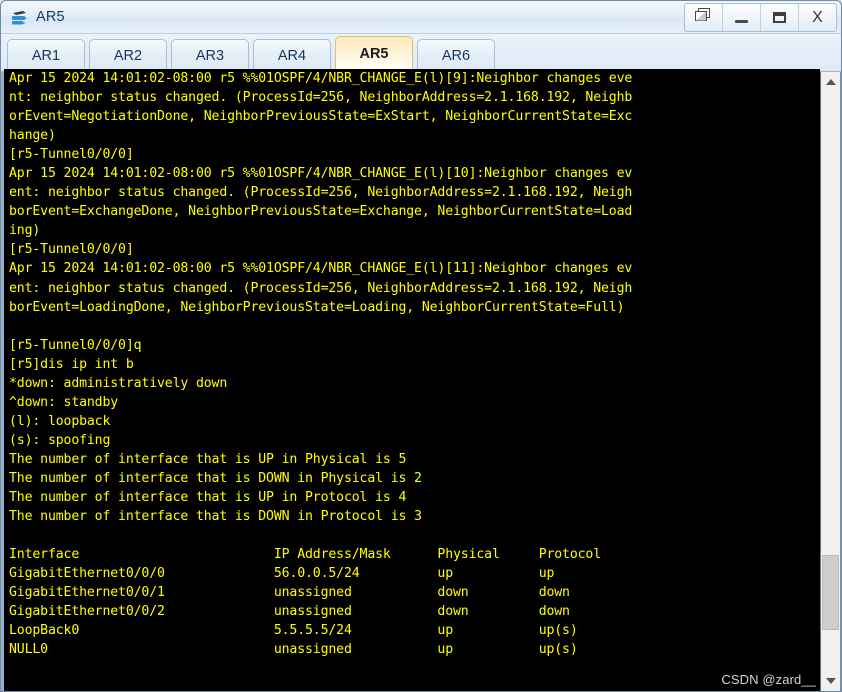 This screenshot has width=842, height=692. I want to click on tab-label: AR2, so click(128, 55).